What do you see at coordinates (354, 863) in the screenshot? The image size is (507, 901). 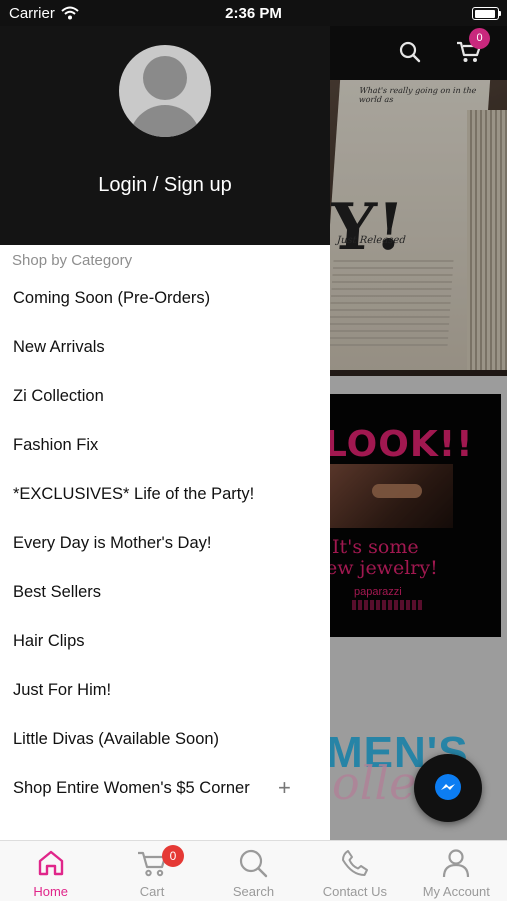 I see `phone-icon` at bounding box center [354, 863].